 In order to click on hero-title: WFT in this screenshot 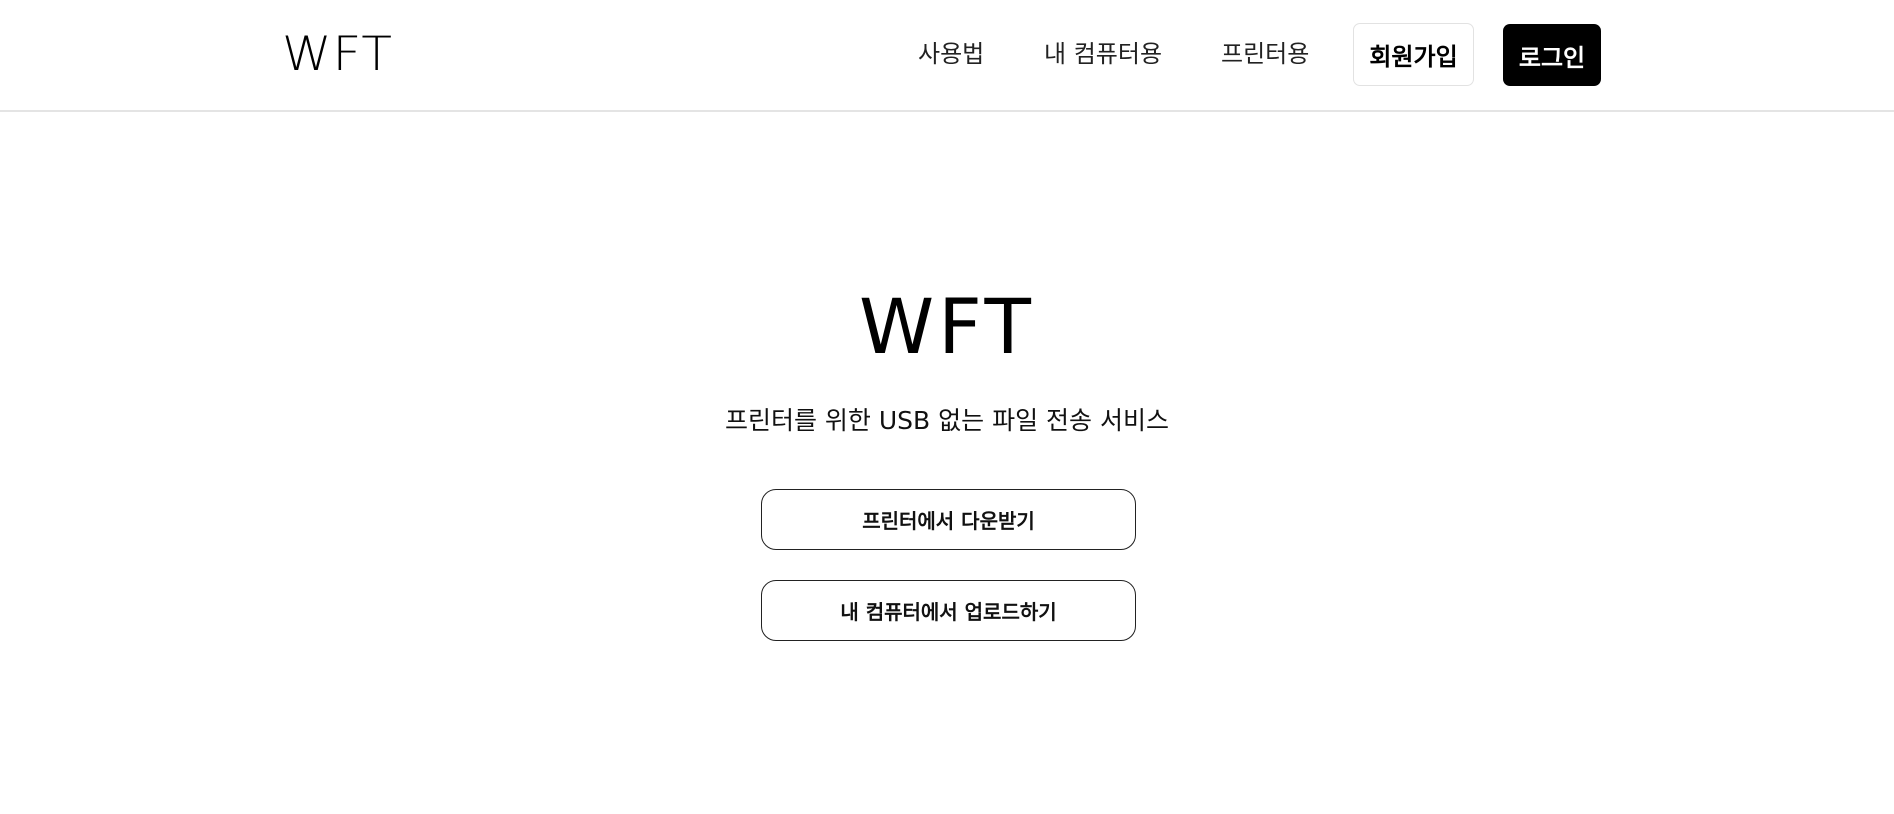, I will do `click(947, 326)`.